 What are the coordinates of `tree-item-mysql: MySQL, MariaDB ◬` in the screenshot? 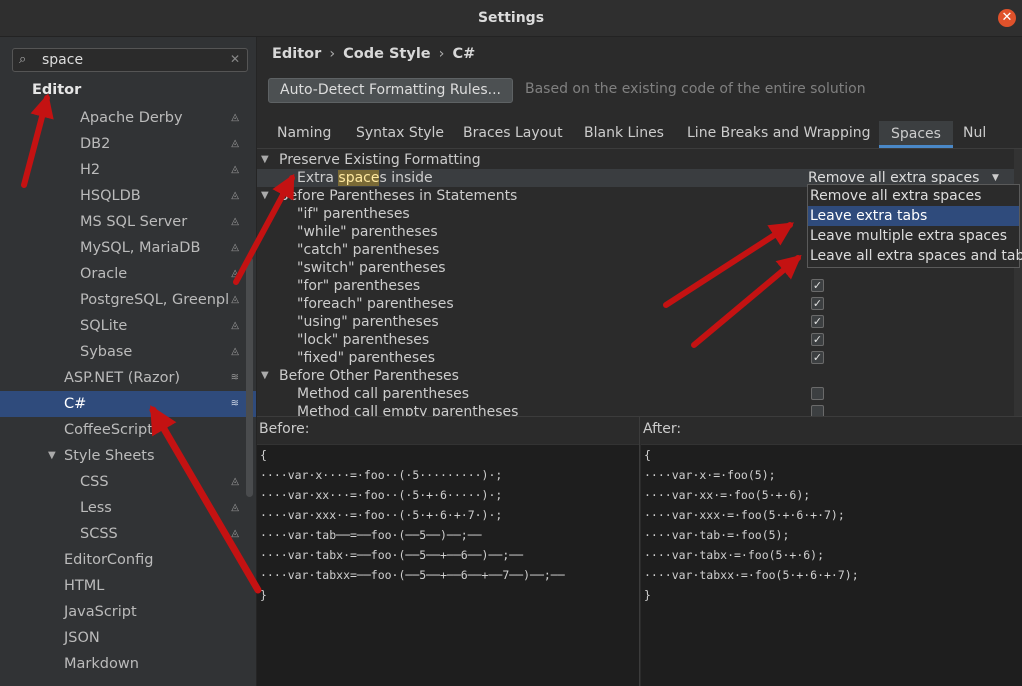 It's located at (128, 248).